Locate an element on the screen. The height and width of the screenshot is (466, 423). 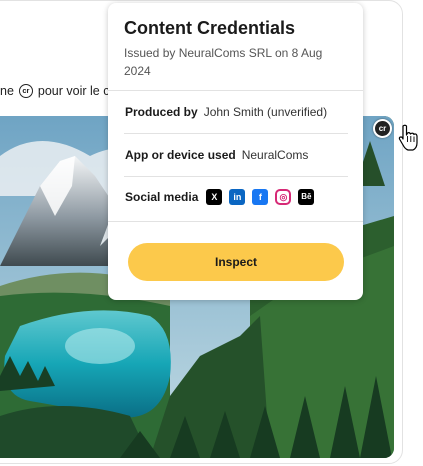
hint-text-after: pour voir le c is located at coordinates (73, 91).